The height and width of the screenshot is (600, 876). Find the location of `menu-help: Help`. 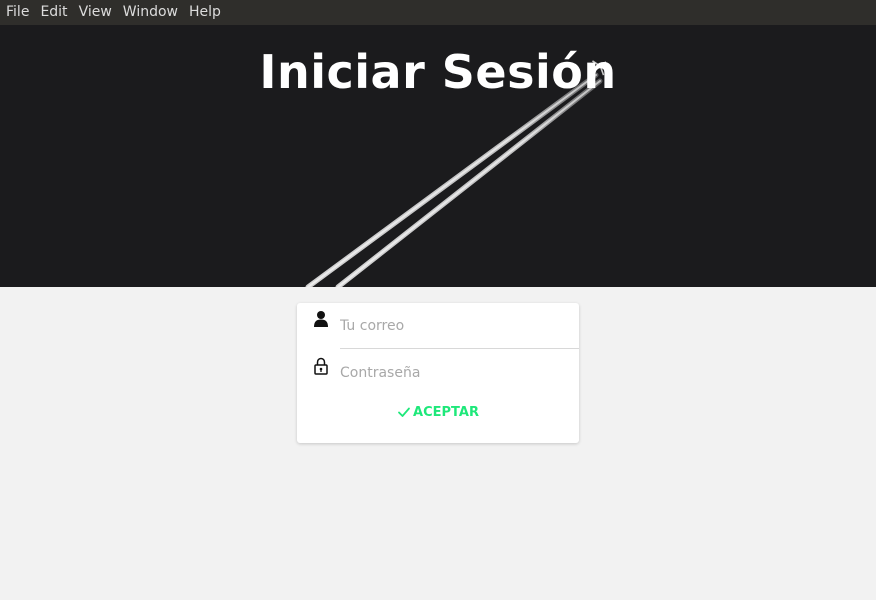

menu-help: Help is located at coordinates (205, 12).